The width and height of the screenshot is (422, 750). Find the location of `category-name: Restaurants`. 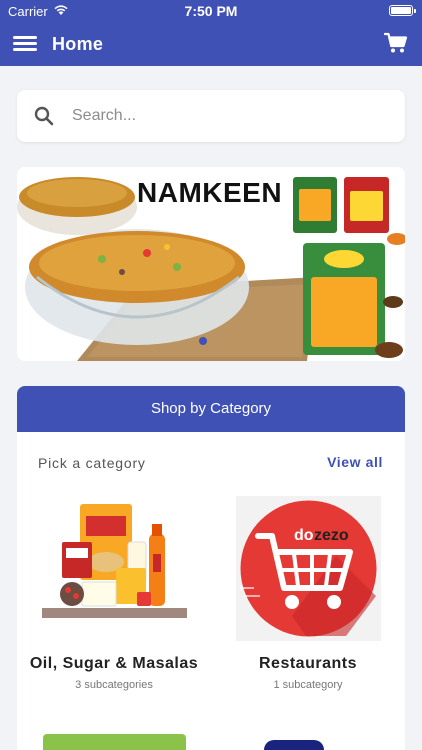

category-name: Restaurants is located at coordinates (308, 663).